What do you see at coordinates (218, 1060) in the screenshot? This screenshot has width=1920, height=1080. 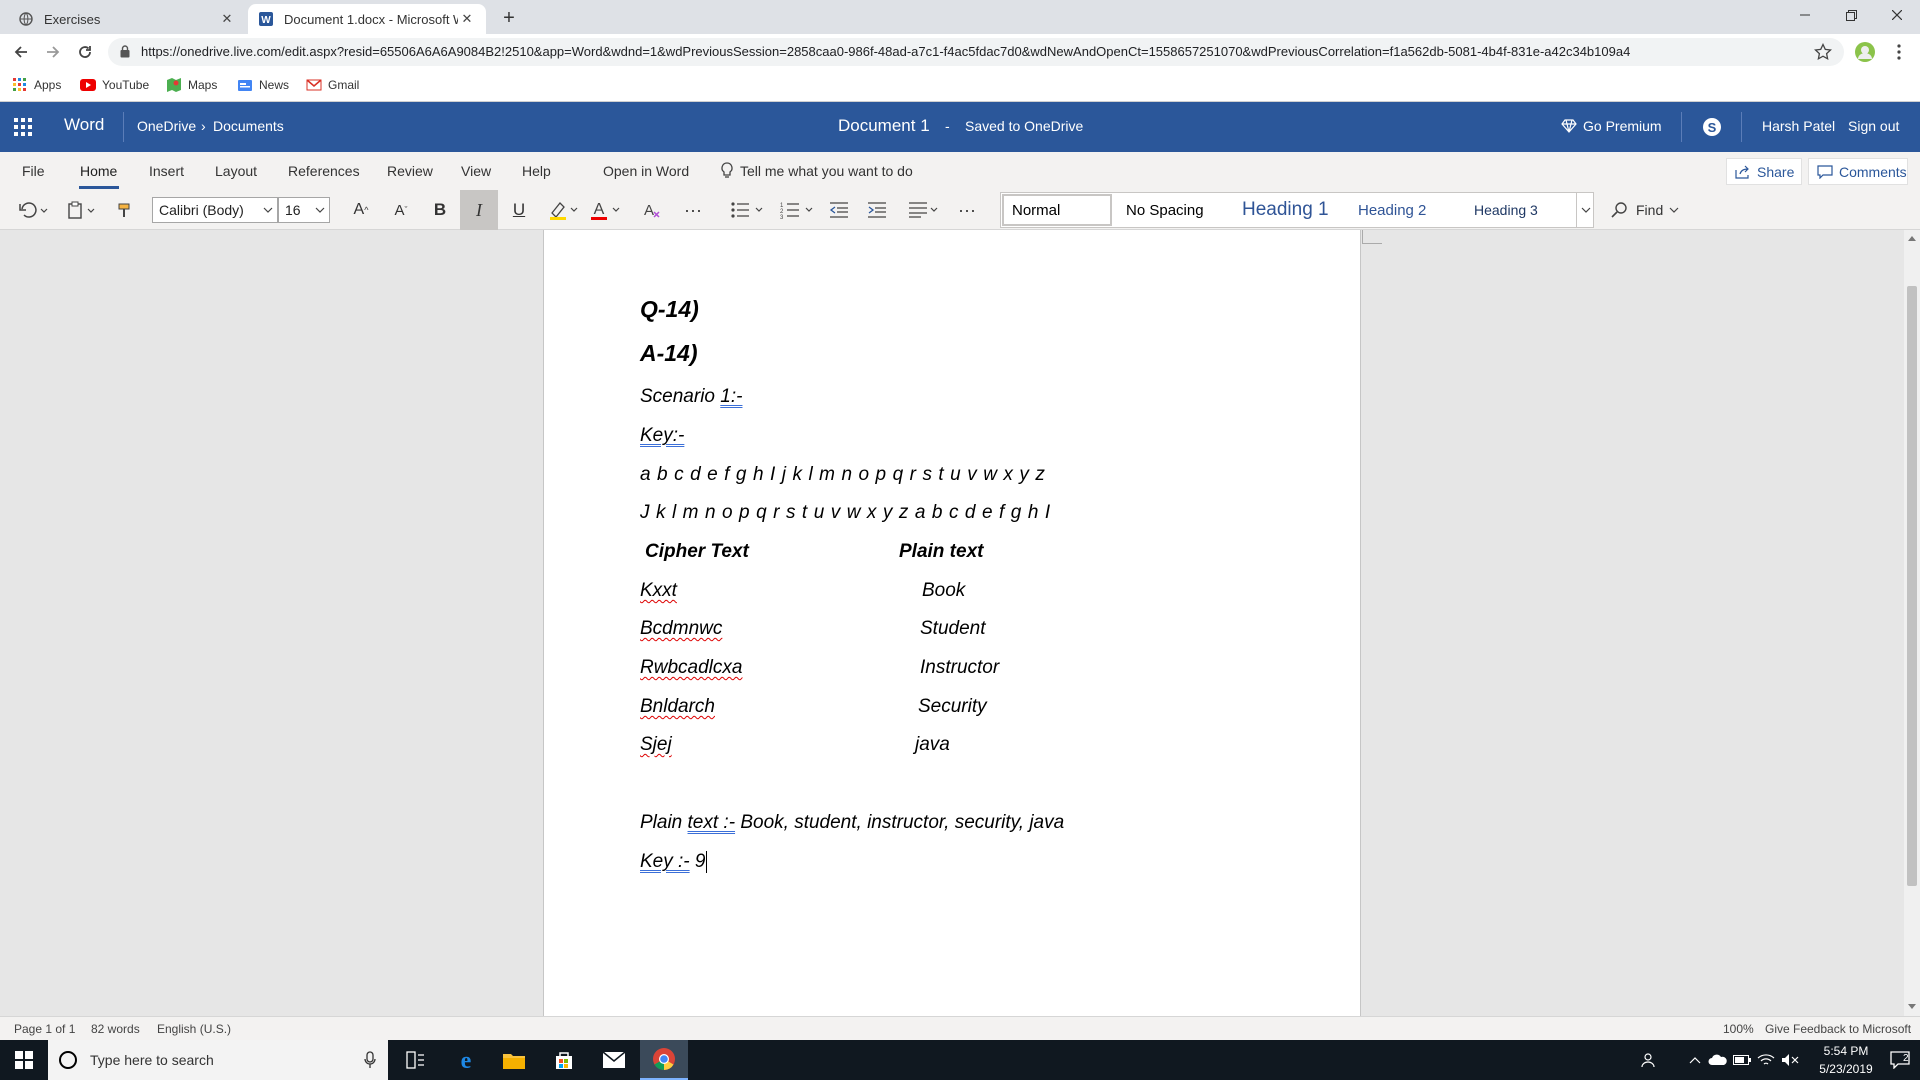 I see `taskbar-search-box: Type here to search` at bounding box center [218, 1060].